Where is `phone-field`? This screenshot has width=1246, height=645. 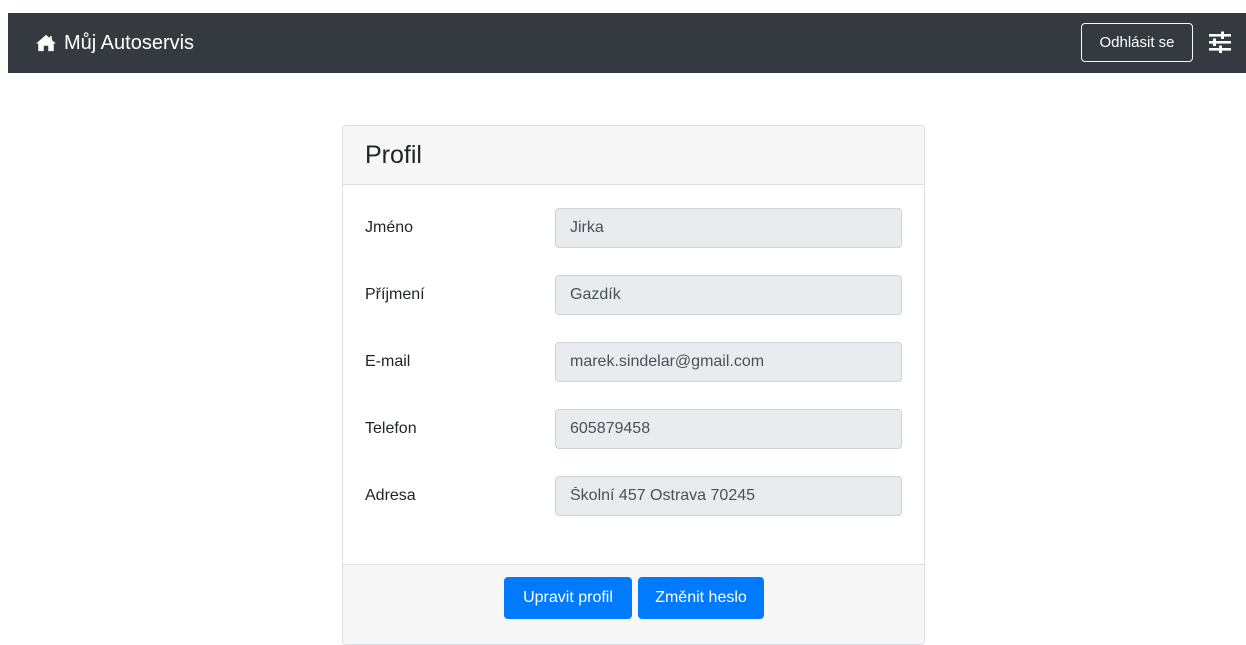 phone-field is located at coordinates (728, 429).